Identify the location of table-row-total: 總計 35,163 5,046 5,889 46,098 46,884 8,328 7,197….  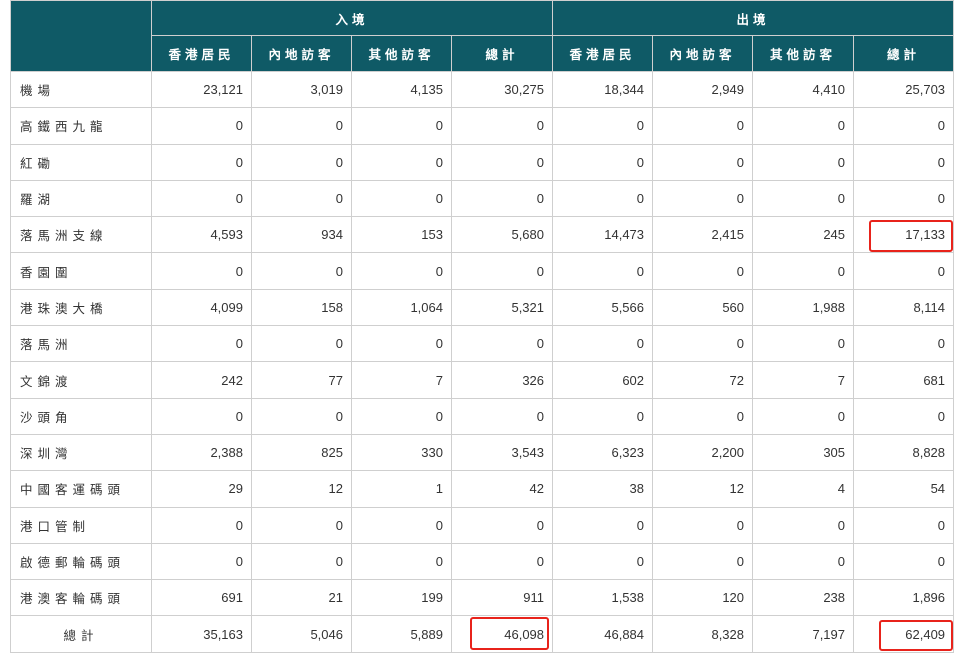
(482, 634).